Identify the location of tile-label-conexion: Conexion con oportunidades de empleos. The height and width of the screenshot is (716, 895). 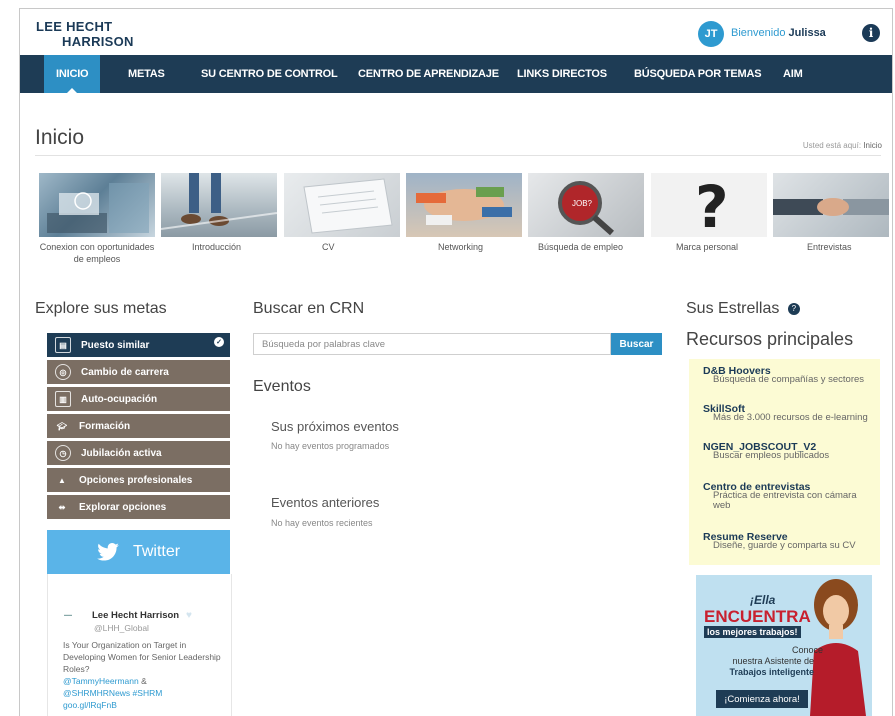
(97, 253).